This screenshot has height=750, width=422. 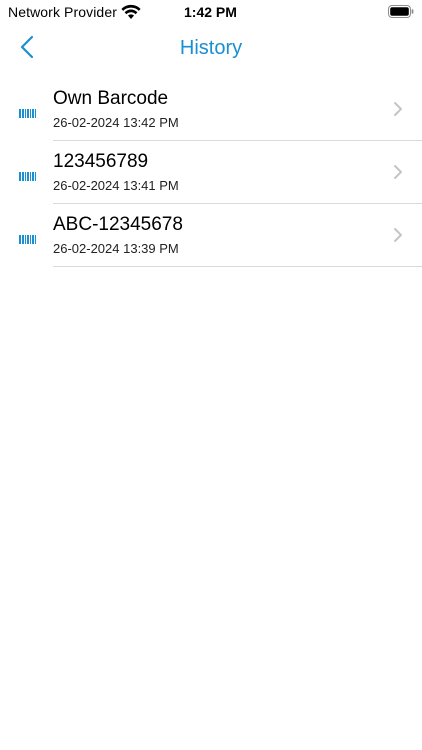 I want to click on carrier-name: Network Provider, so click(x=62, y=12).